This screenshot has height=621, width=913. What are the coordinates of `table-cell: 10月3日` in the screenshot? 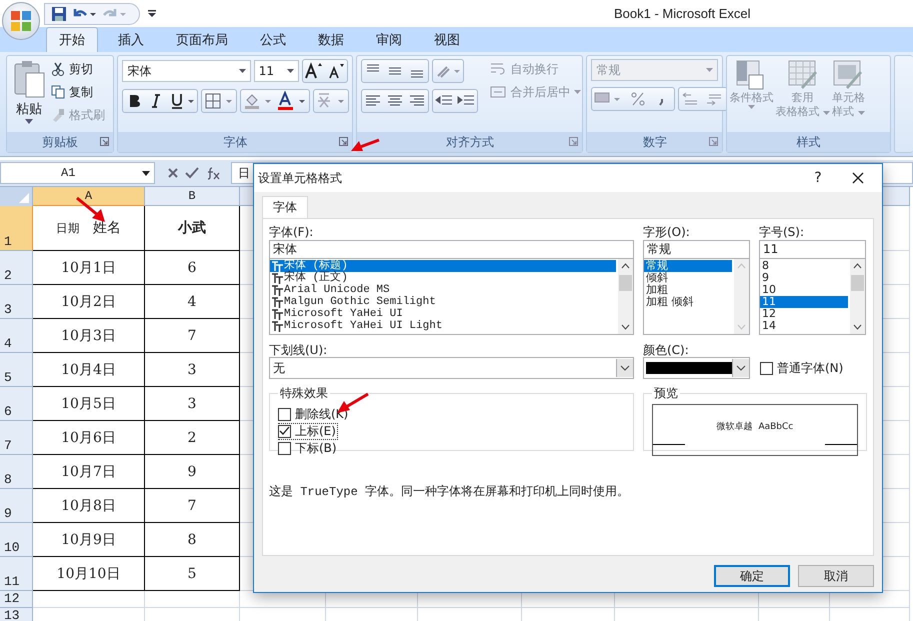 It's located at (89, 336).